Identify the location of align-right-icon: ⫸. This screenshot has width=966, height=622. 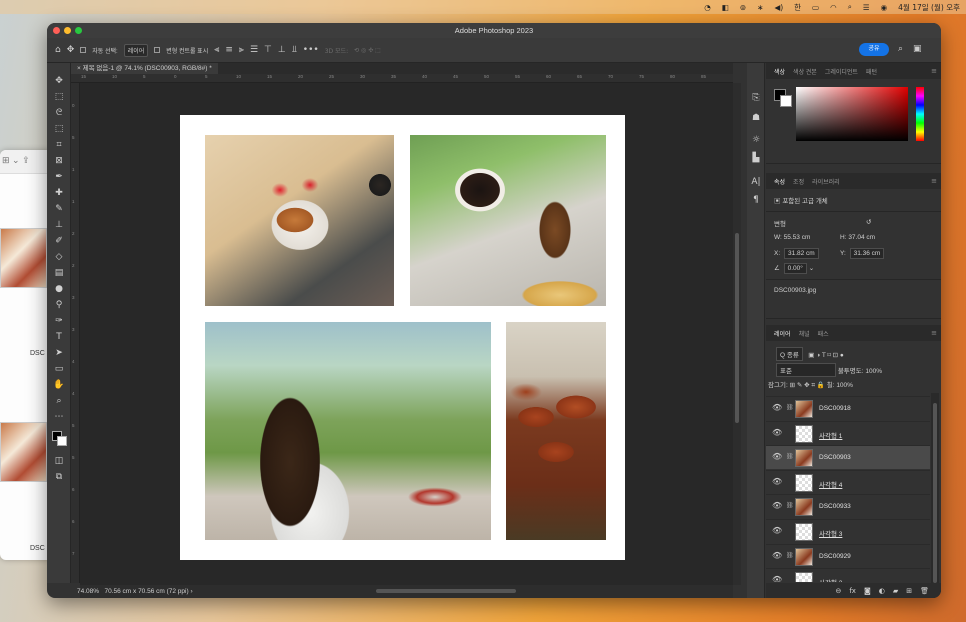
(241, 50).